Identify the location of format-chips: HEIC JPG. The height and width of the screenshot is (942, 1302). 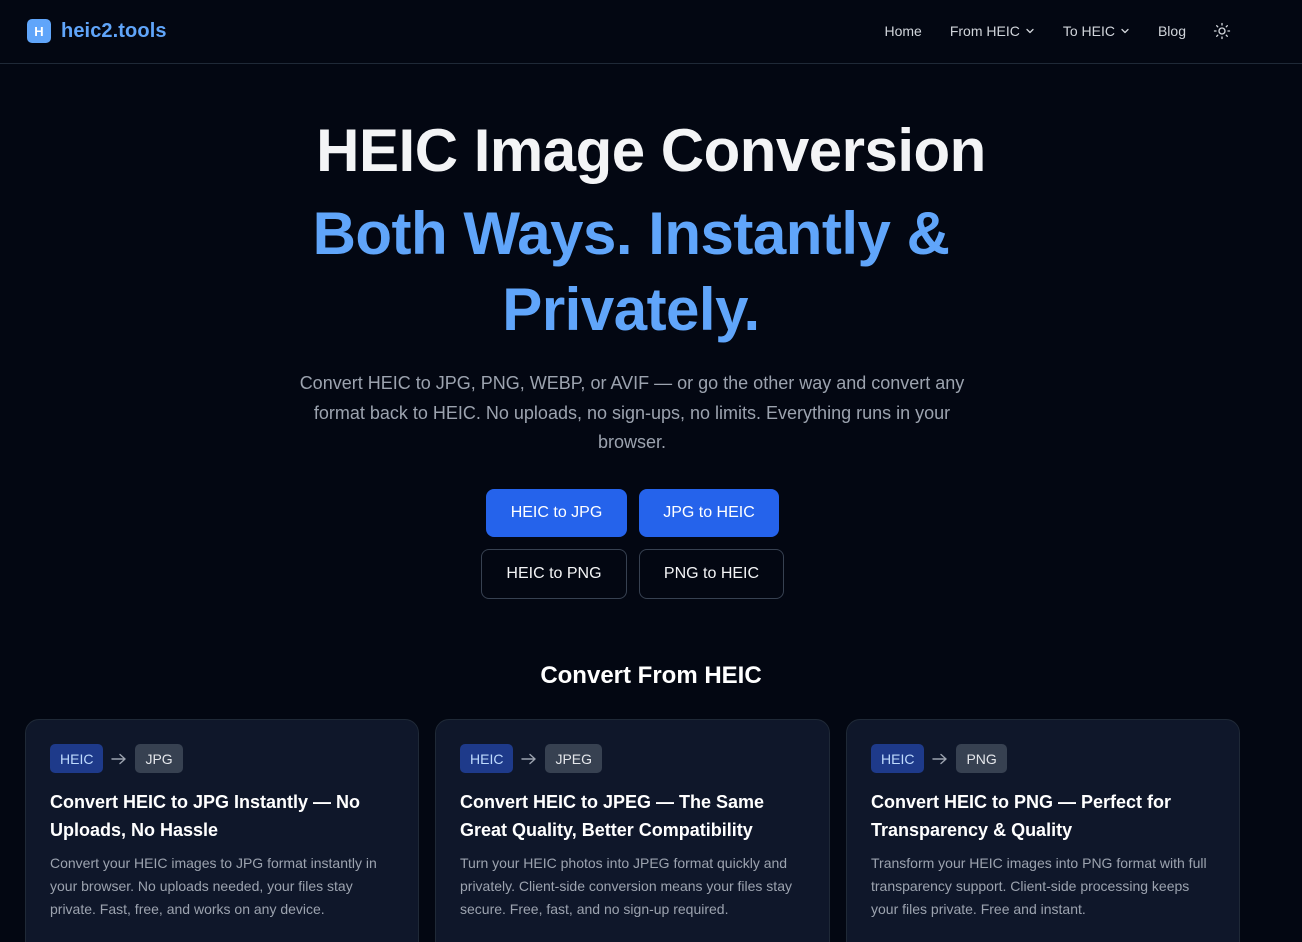
(116, 758).